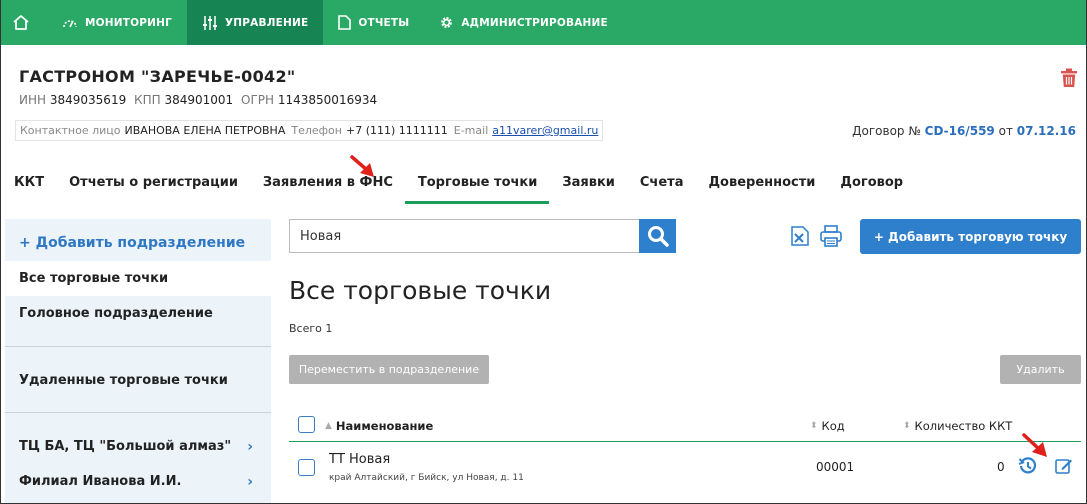 The height and width of the screenshot is (504, 1087). Describe the element at coordinates (125, 446) in the screenshot. I see `sidebar-item-label: ТЦ БА, ТЦ "Большой алмаз"` at that location.